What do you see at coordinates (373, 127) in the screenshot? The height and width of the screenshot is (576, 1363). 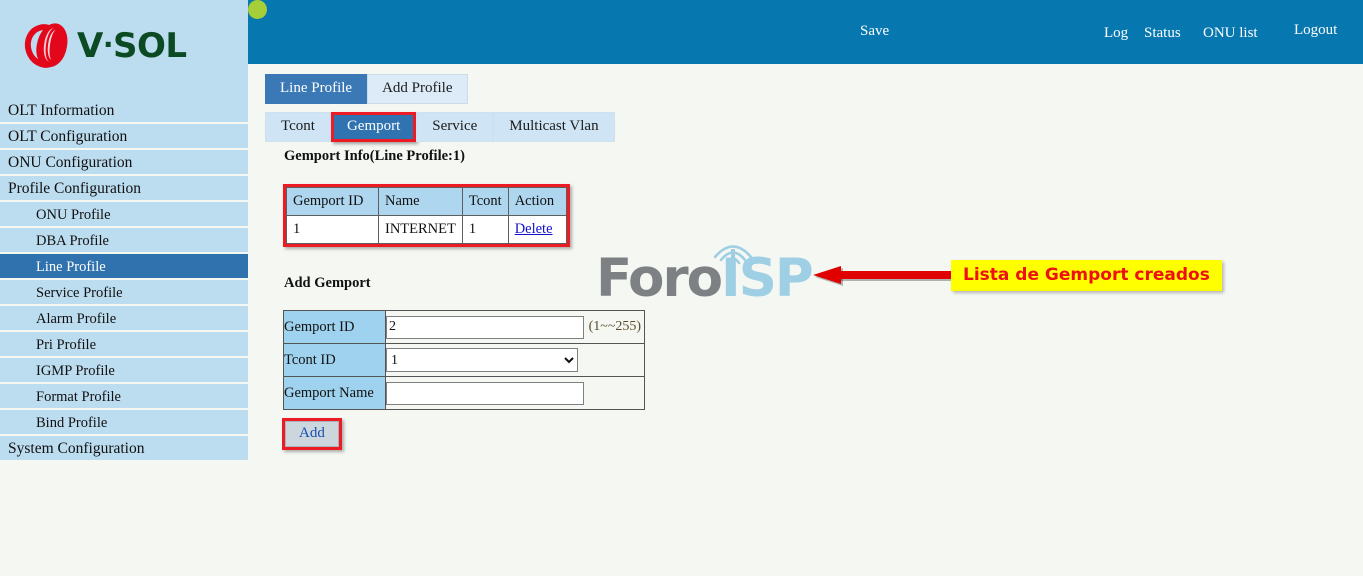 I see `subtab-gemport: Gemport` at bounding box center [373, 127].